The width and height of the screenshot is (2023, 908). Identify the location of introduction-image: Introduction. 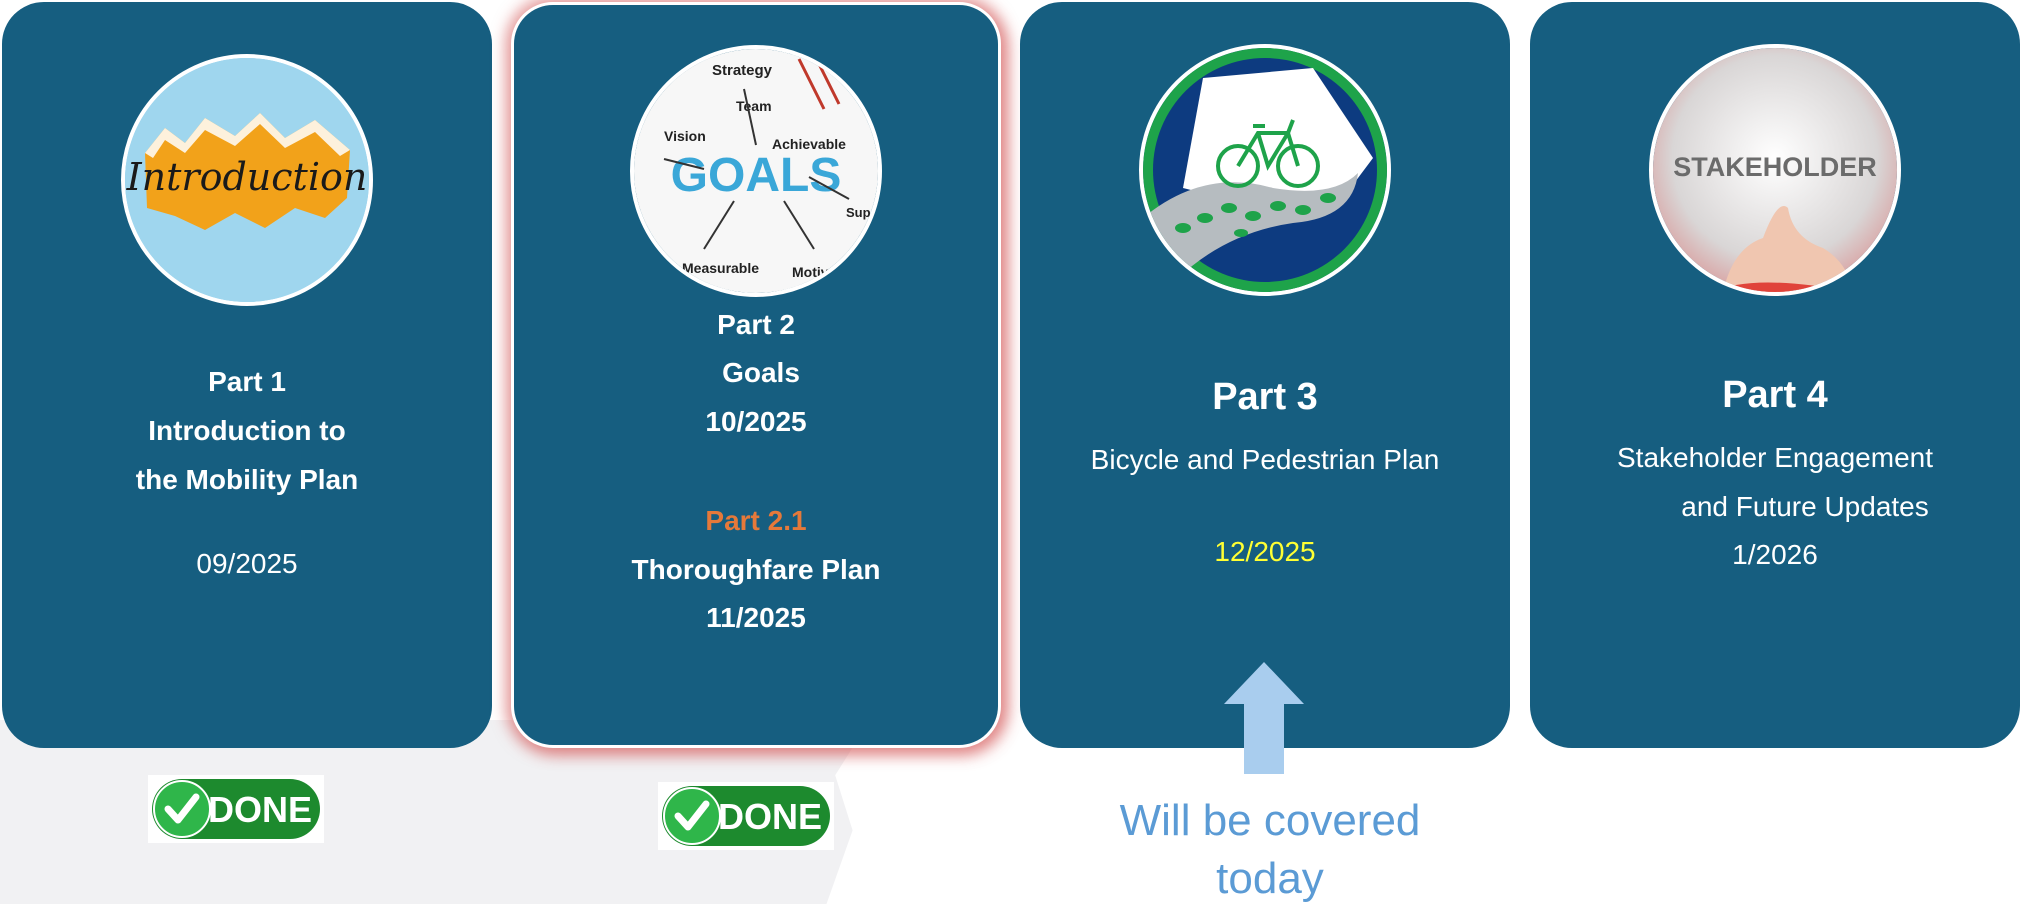
(247, 180).